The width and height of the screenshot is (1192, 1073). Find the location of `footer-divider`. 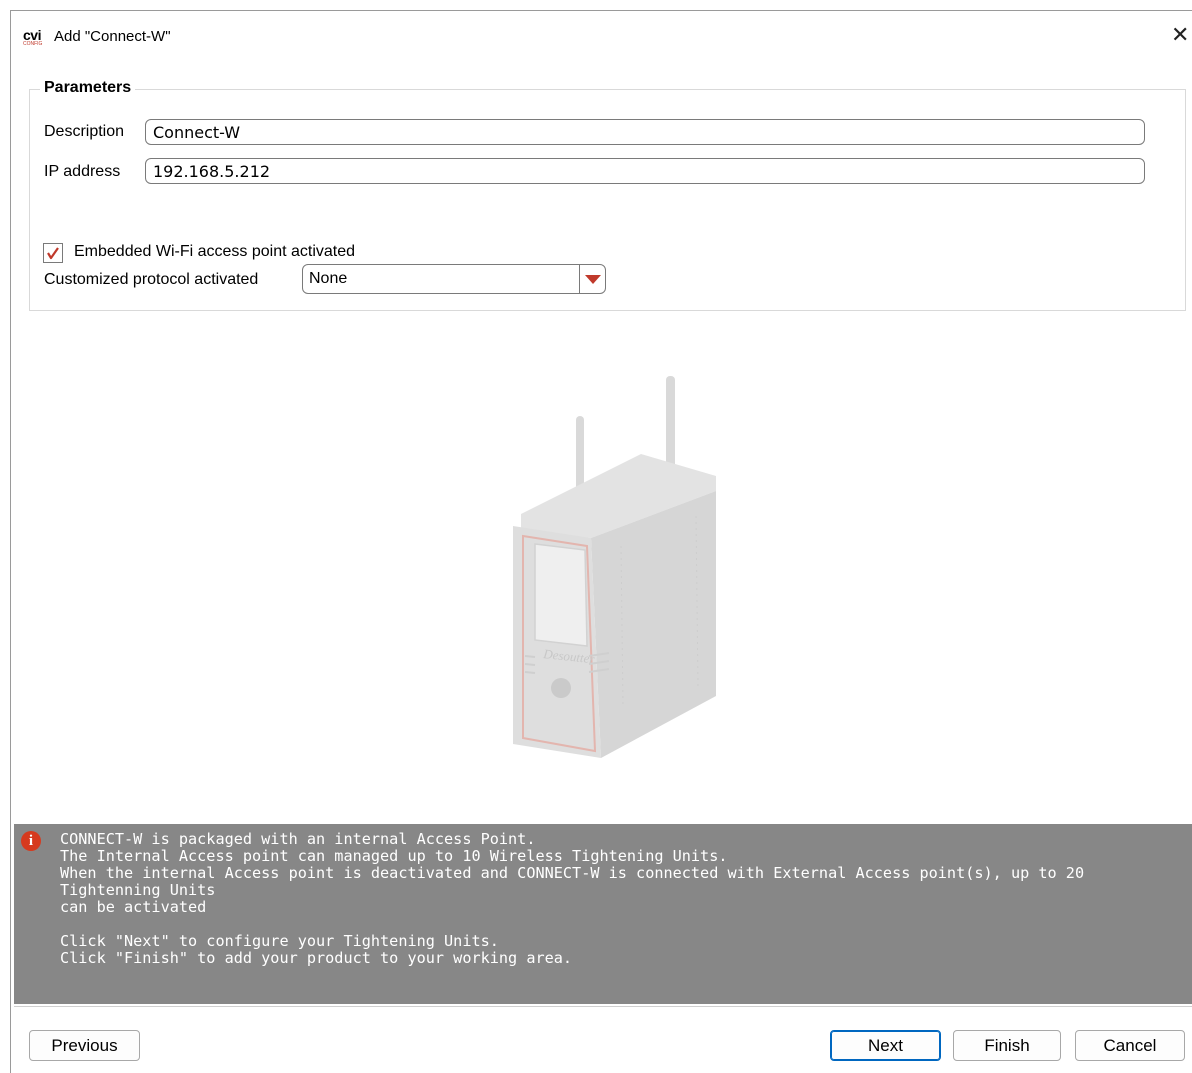

footer-divider is located at coordinates (603, 1006).